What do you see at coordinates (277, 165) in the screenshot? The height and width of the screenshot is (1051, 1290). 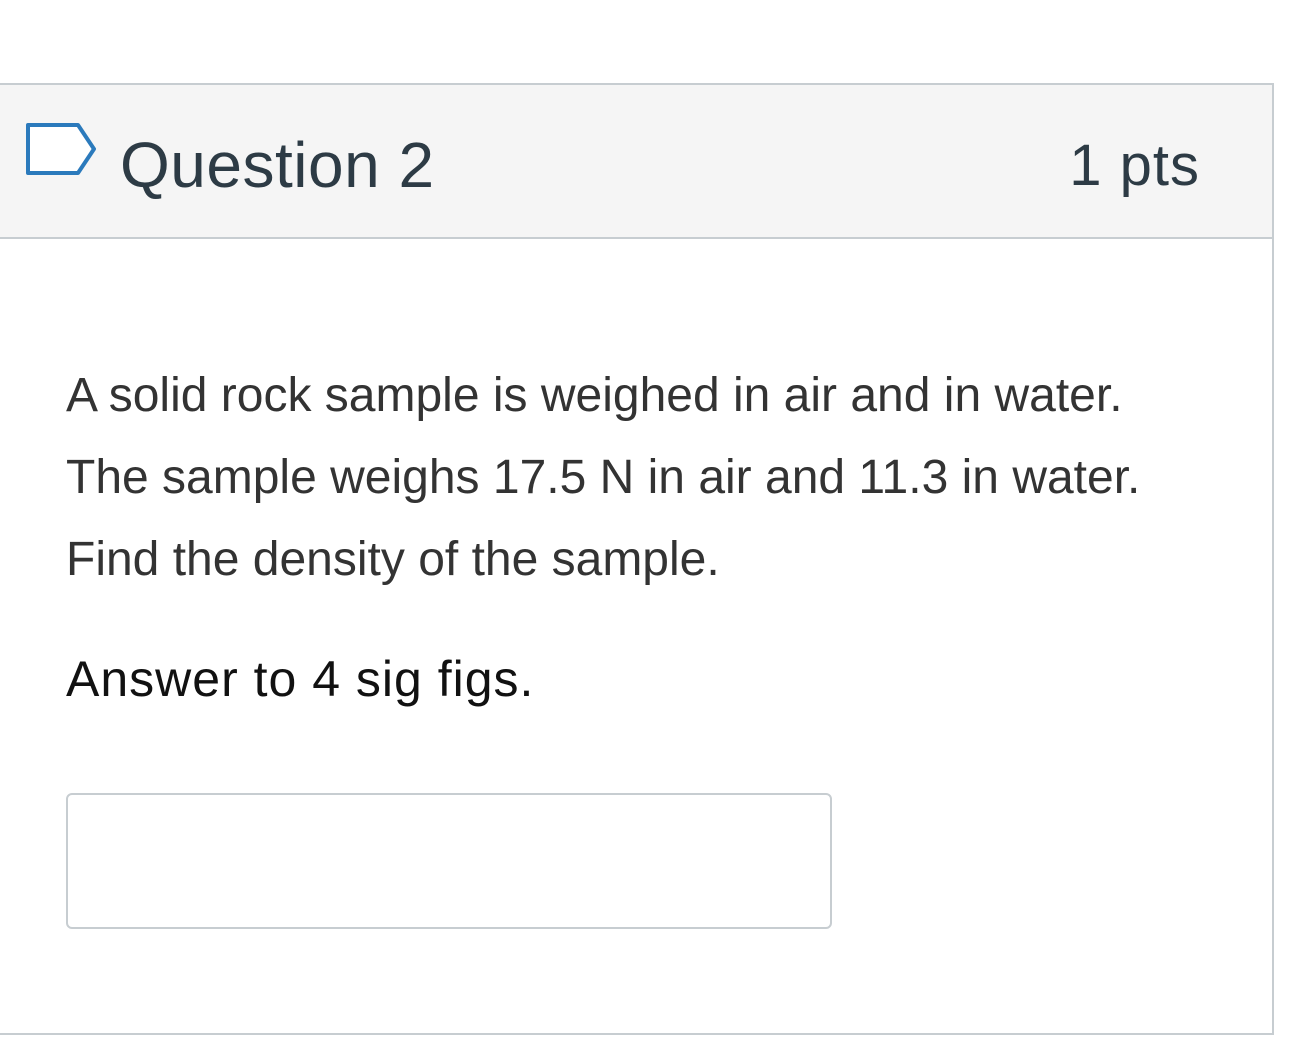 I see `question-title: Question 2` at bounding box center [277, 165].